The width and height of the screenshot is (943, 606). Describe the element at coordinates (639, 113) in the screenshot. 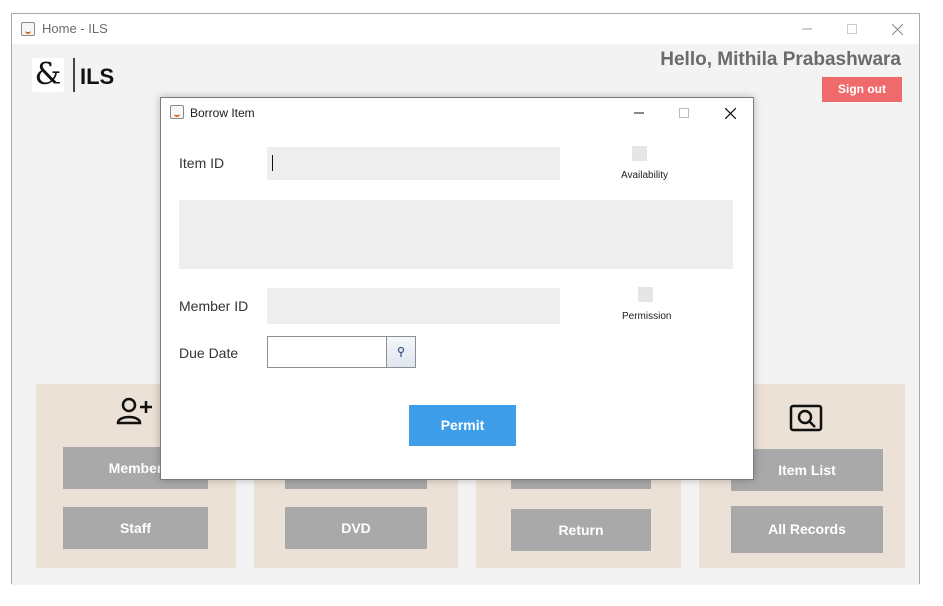

I see `dialog-minimize-button` at that location.